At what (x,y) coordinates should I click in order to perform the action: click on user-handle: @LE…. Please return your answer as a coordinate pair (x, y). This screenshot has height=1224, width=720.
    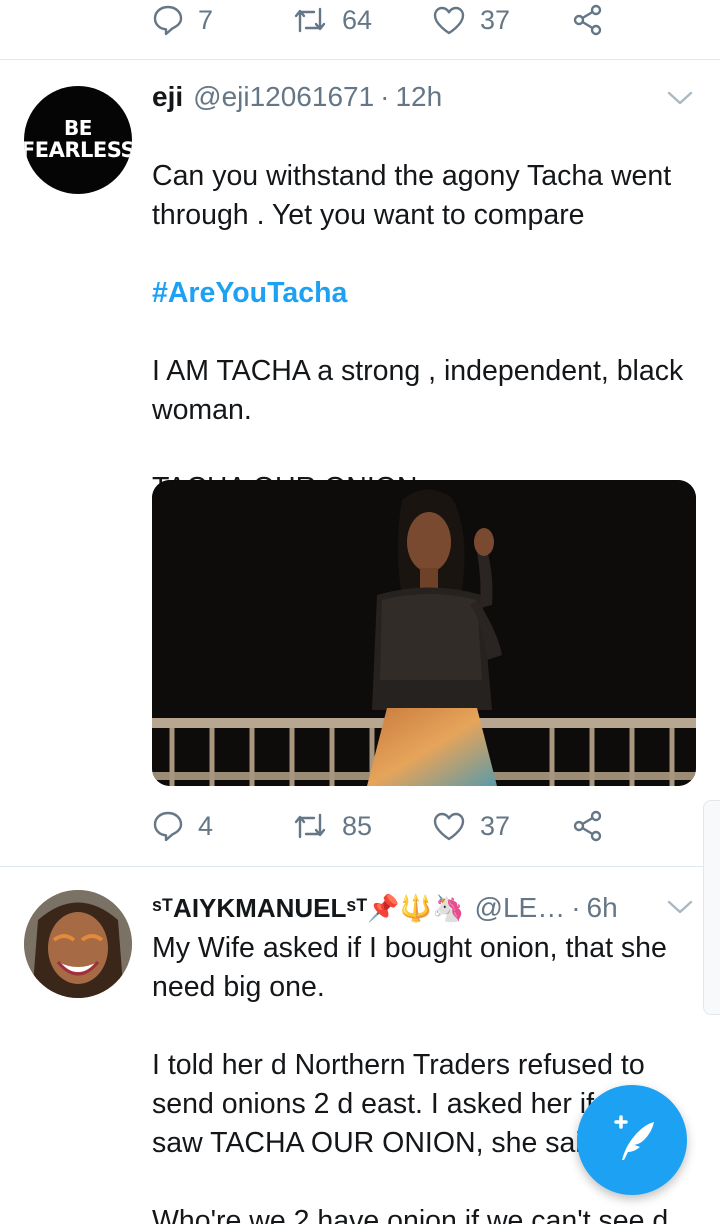
    Looking at the image, I should click on (520, 908).